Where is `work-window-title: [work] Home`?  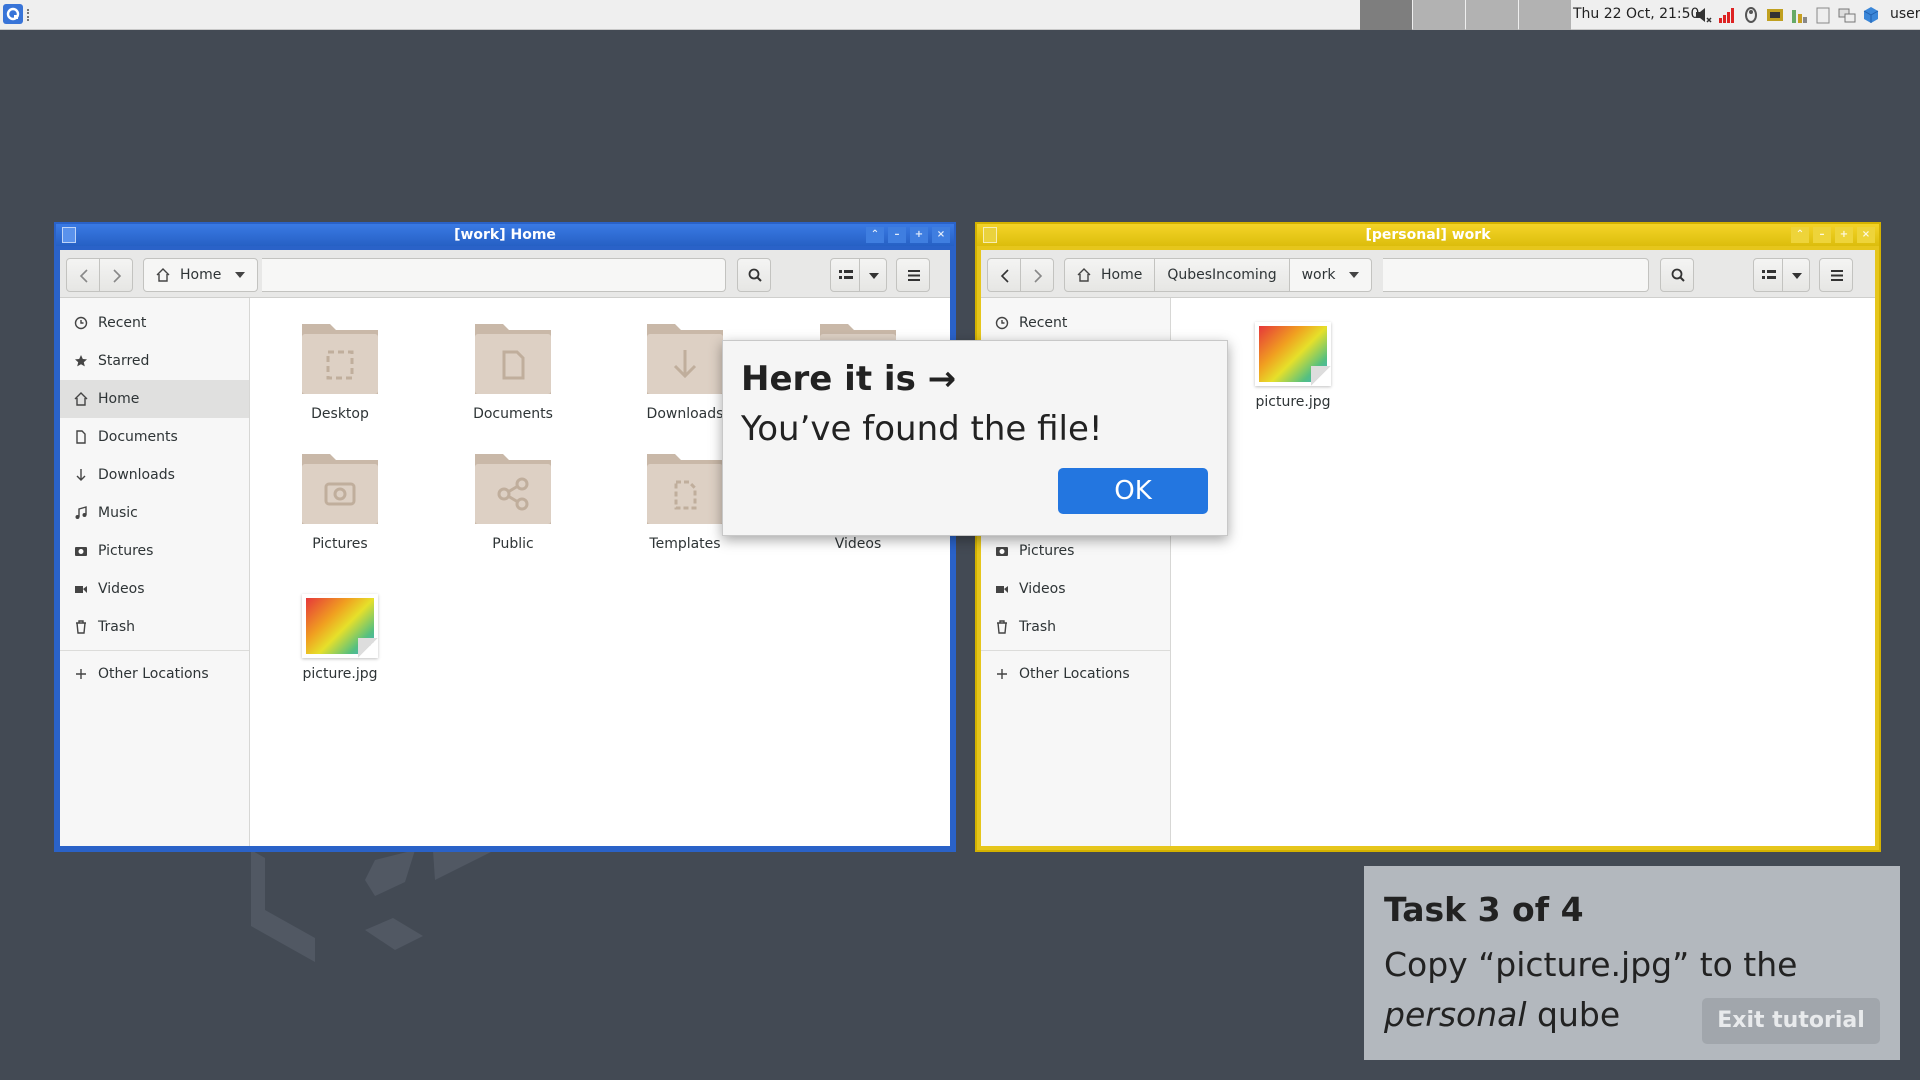
work-window-title: [work] Home is located at coordinates (505, 235).